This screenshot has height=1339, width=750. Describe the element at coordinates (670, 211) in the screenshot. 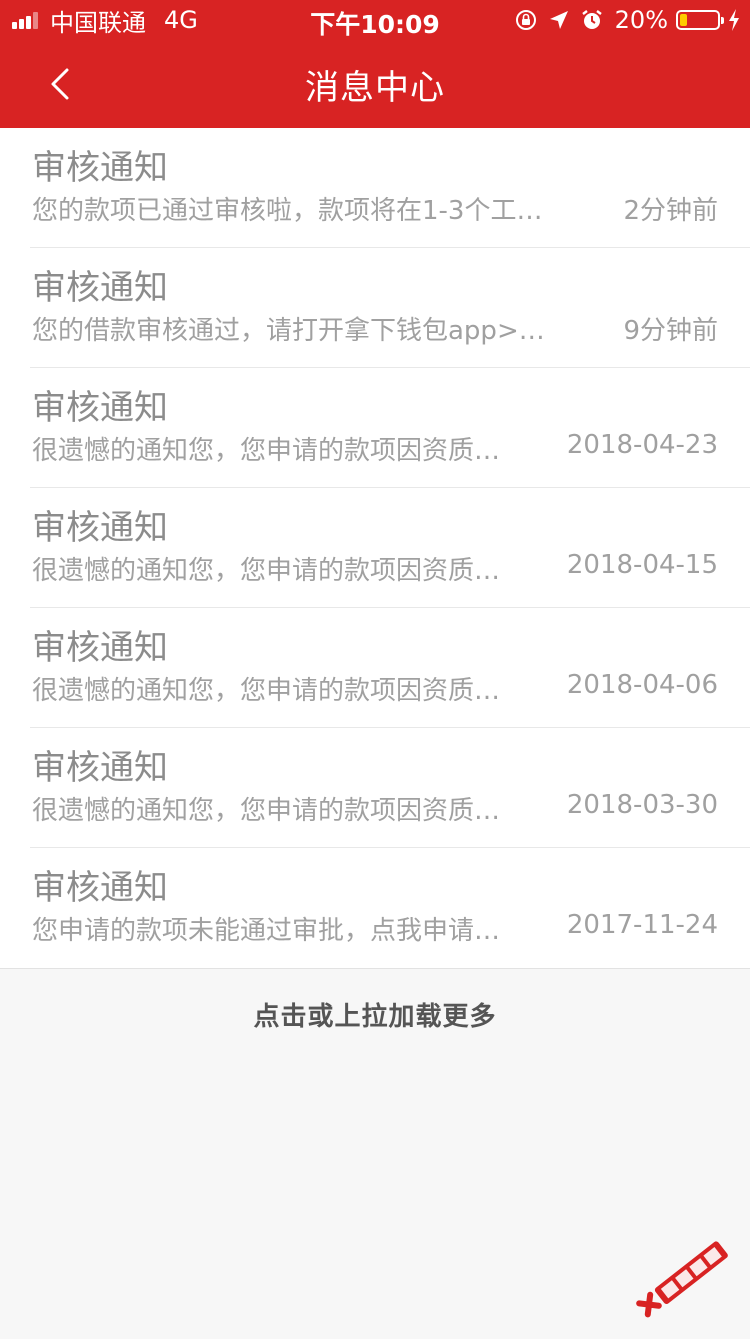

I see `message-time: 2分钟前` at that location.